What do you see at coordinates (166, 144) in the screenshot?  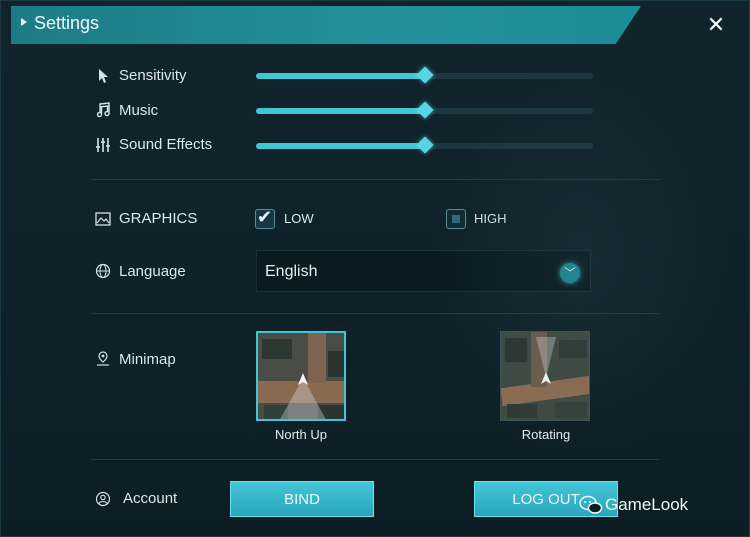 I see `sound-effects-label: Sound Effects` at bounding box center [166, 144].